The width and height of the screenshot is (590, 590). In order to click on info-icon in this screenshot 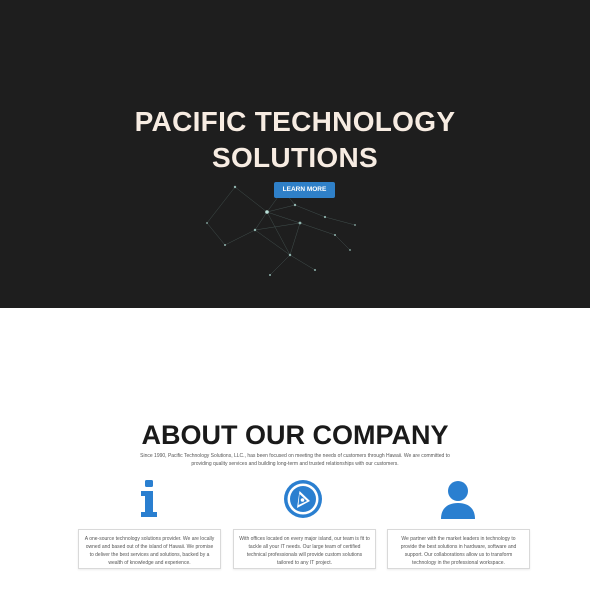, I will do `click(149, 500)`.